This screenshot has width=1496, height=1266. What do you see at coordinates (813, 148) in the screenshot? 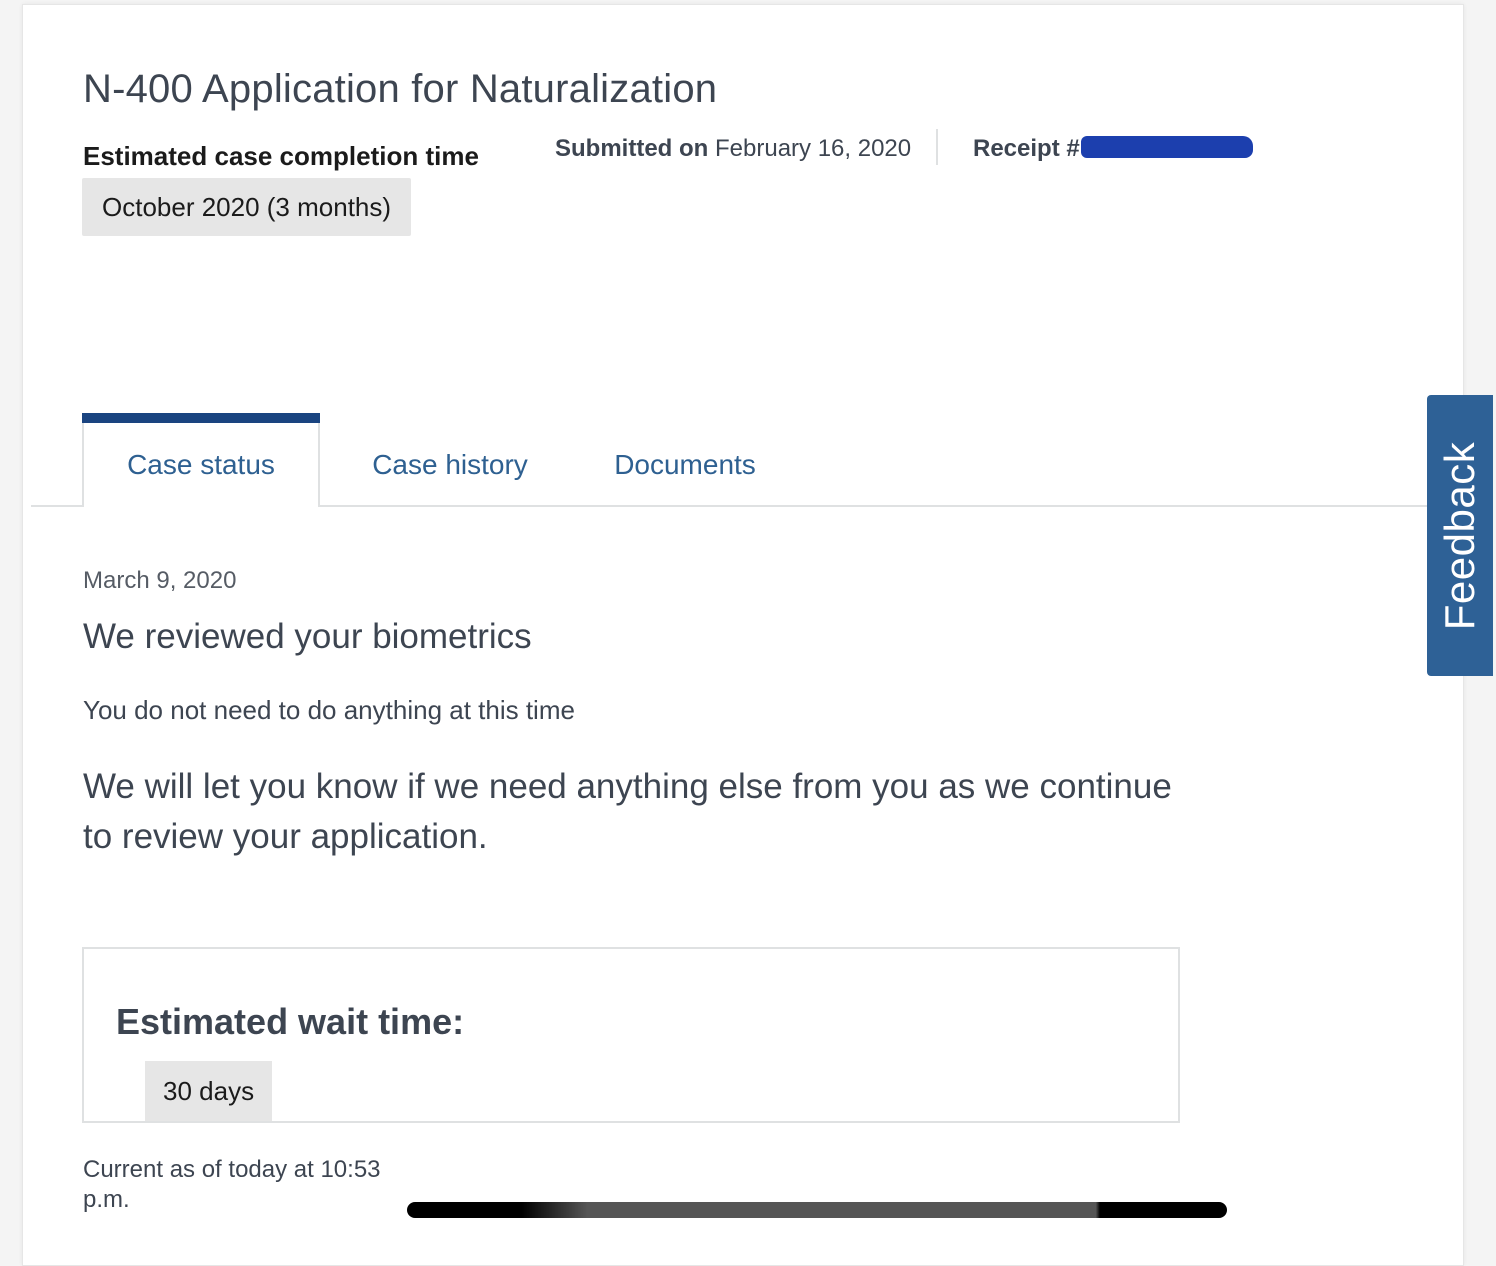
I see `submitted-date: February 16, 2020` at bounding box center [813, 148].